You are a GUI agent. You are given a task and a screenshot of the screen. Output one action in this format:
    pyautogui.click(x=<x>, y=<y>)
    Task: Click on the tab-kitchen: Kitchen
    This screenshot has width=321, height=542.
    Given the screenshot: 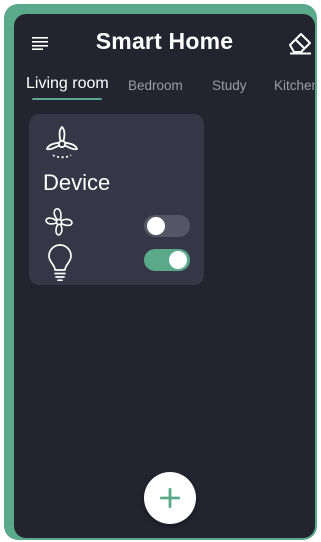 What is the action you would take?
    pyautogui.click(x=294, y=85)
    